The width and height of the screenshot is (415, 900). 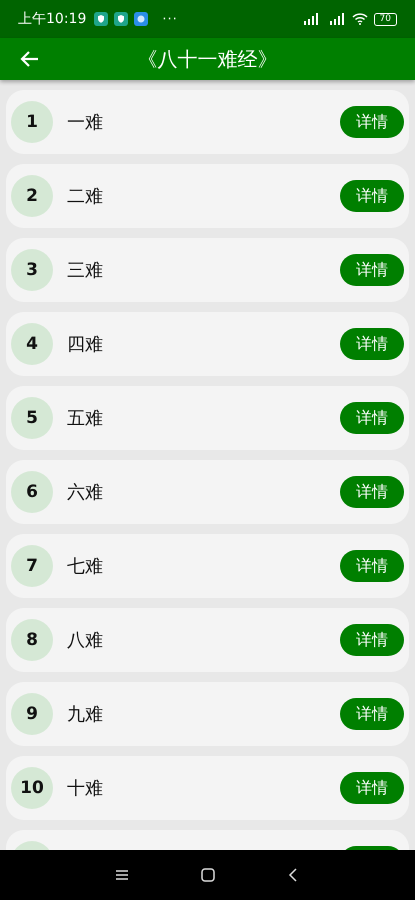 What do you see at coordinates (32, 122) in the screenshot?
I see `number-badge: 1` at bounding box center [32, 122].